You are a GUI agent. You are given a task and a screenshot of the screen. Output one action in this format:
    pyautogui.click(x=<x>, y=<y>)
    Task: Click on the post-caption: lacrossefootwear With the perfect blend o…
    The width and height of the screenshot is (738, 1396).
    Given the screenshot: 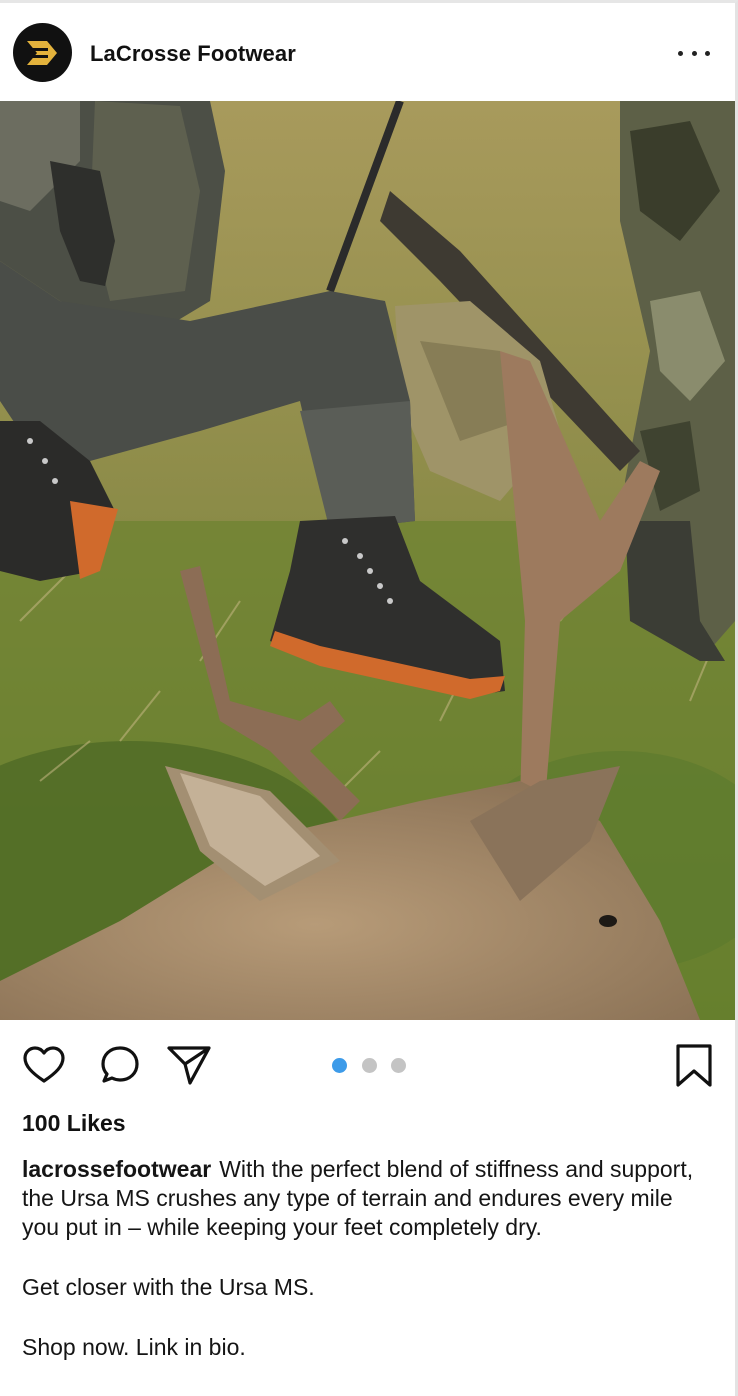 What is the action you would take?
    pyautogui.click(x=367, y=1258)
    